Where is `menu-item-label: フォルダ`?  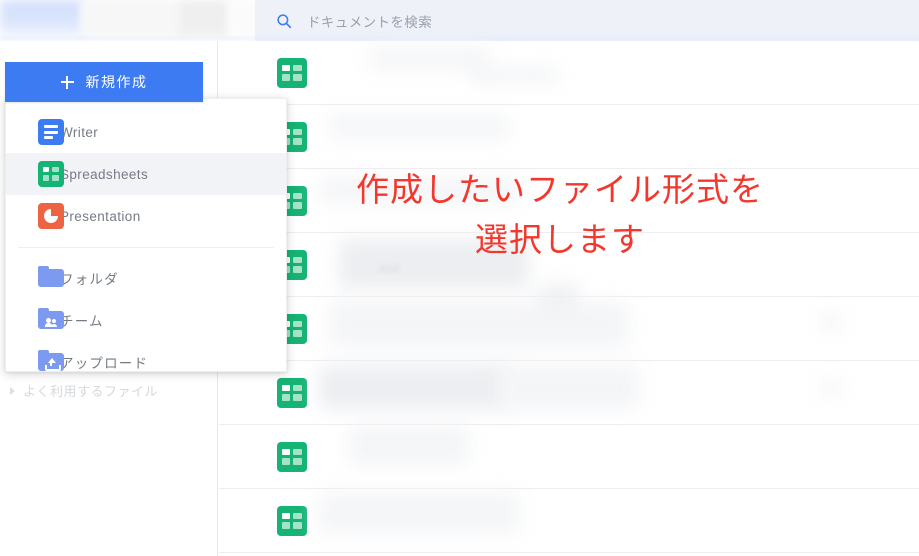 menu-item-label: フォルダ is located at coordinates (89, 279).